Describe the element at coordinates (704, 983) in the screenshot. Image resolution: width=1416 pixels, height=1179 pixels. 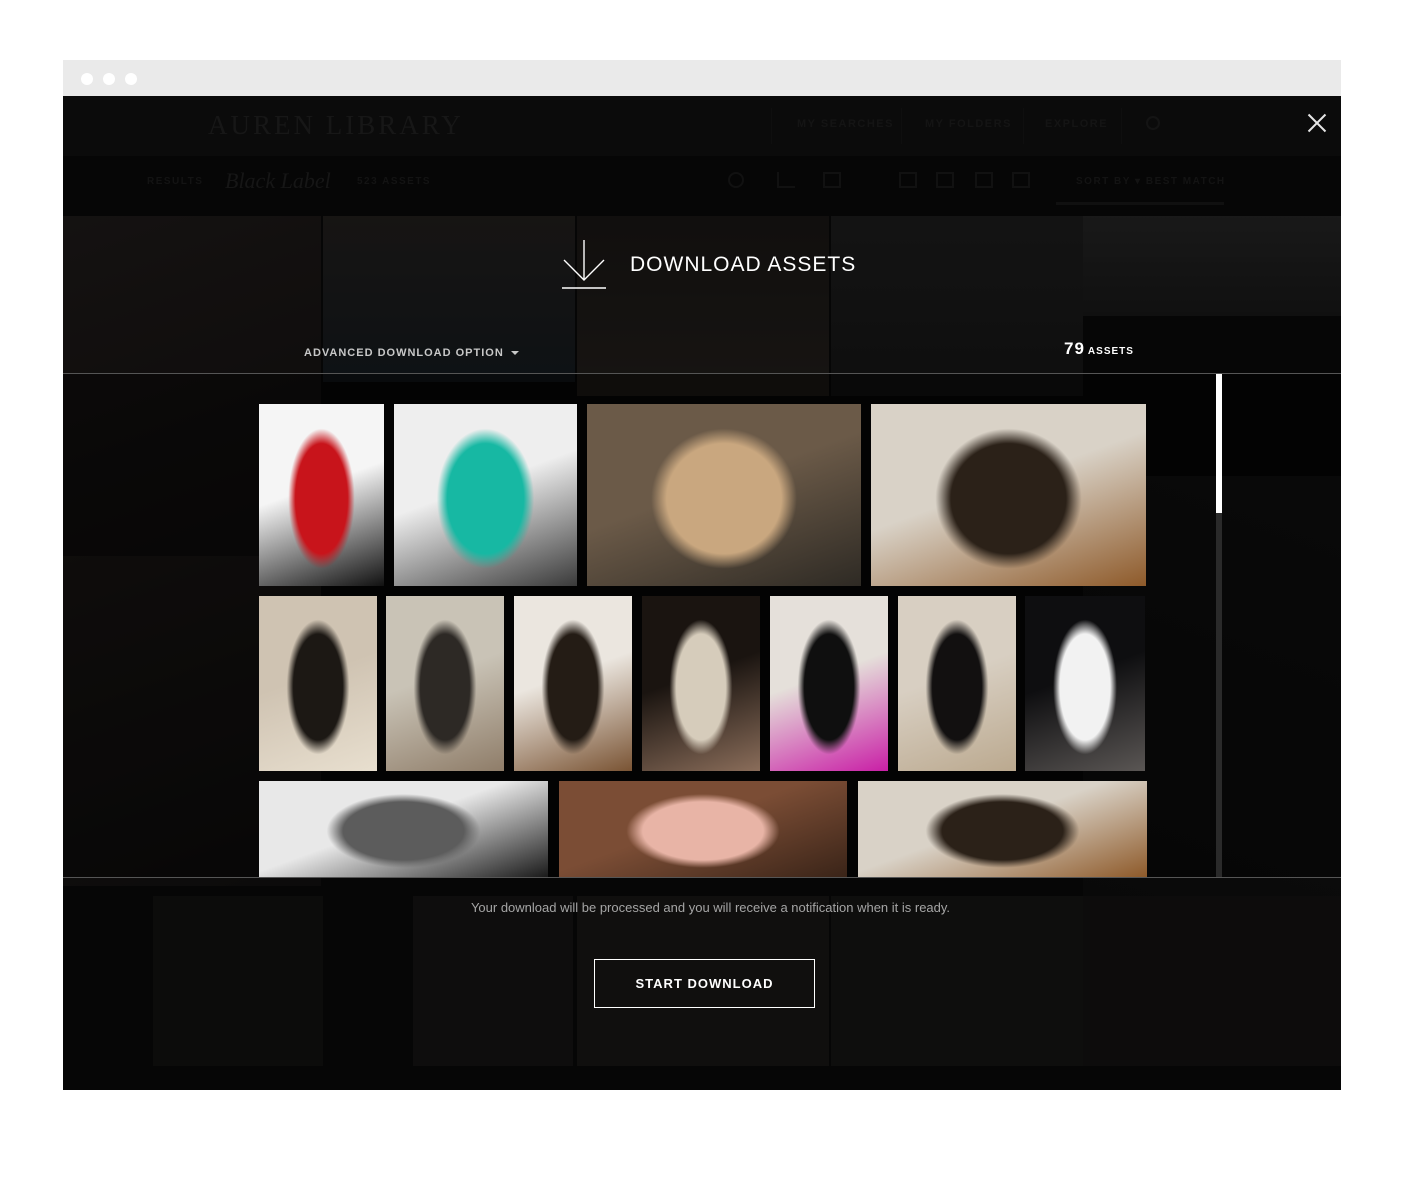
I see `start-download-button: START DOWNLOAD` at that location.